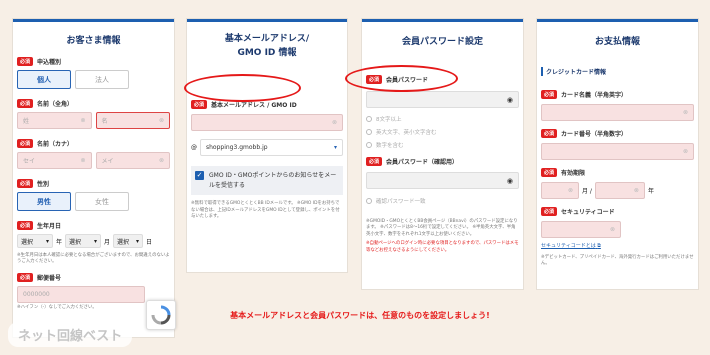  I want to click on heading-text: クレジットカード情報, so click(576, 72).